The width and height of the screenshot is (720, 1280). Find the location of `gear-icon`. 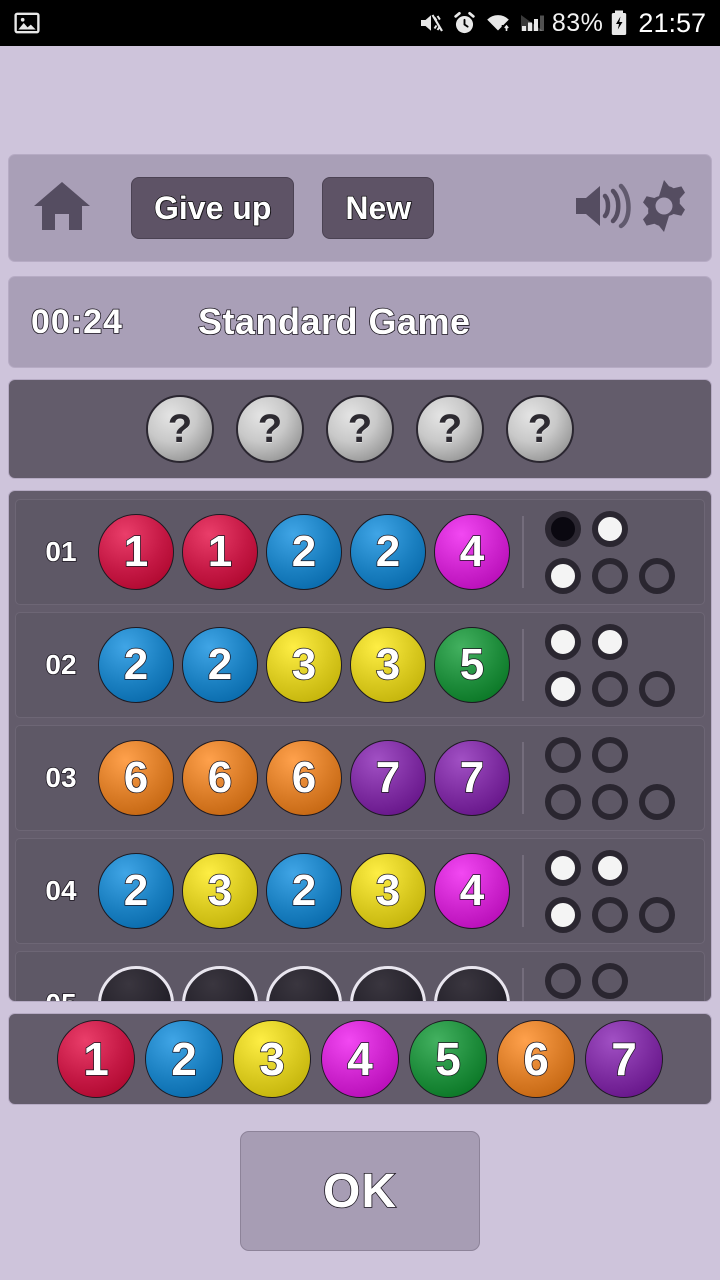

gear-icon is located at coordinates (664, 208).